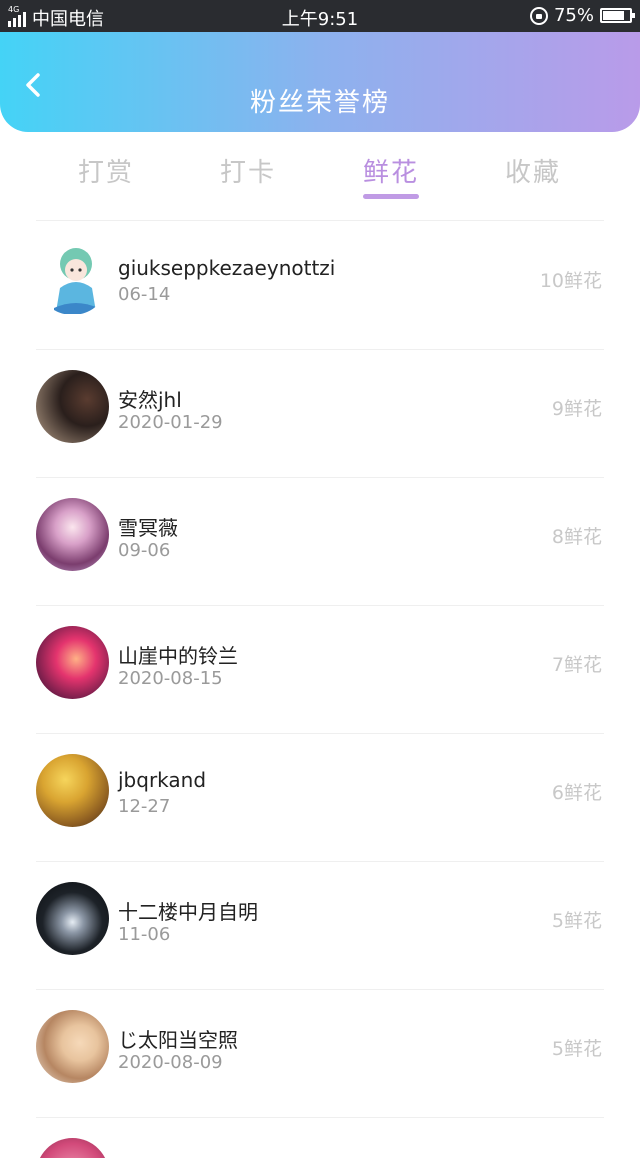 Image resolution: width=640 pixels, height=1158 pixels. Describe the element at coordinates (144, 806) in the screenshot. I see `user-date: 12-27` at that location.